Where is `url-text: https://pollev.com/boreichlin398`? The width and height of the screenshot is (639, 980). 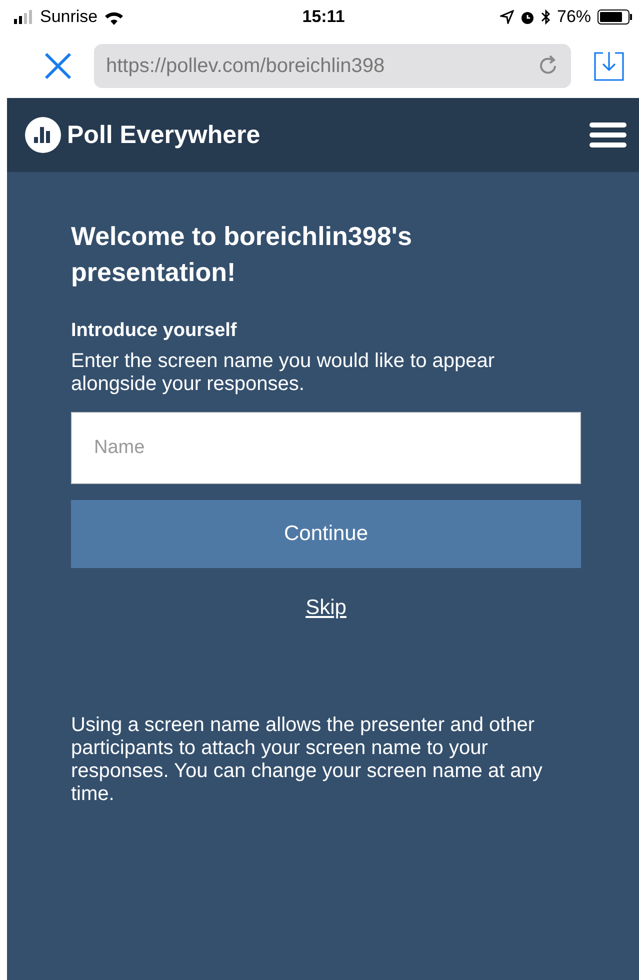 url-text: https://pollev.com/boreichlin398 is located at coordinates (245, 66).